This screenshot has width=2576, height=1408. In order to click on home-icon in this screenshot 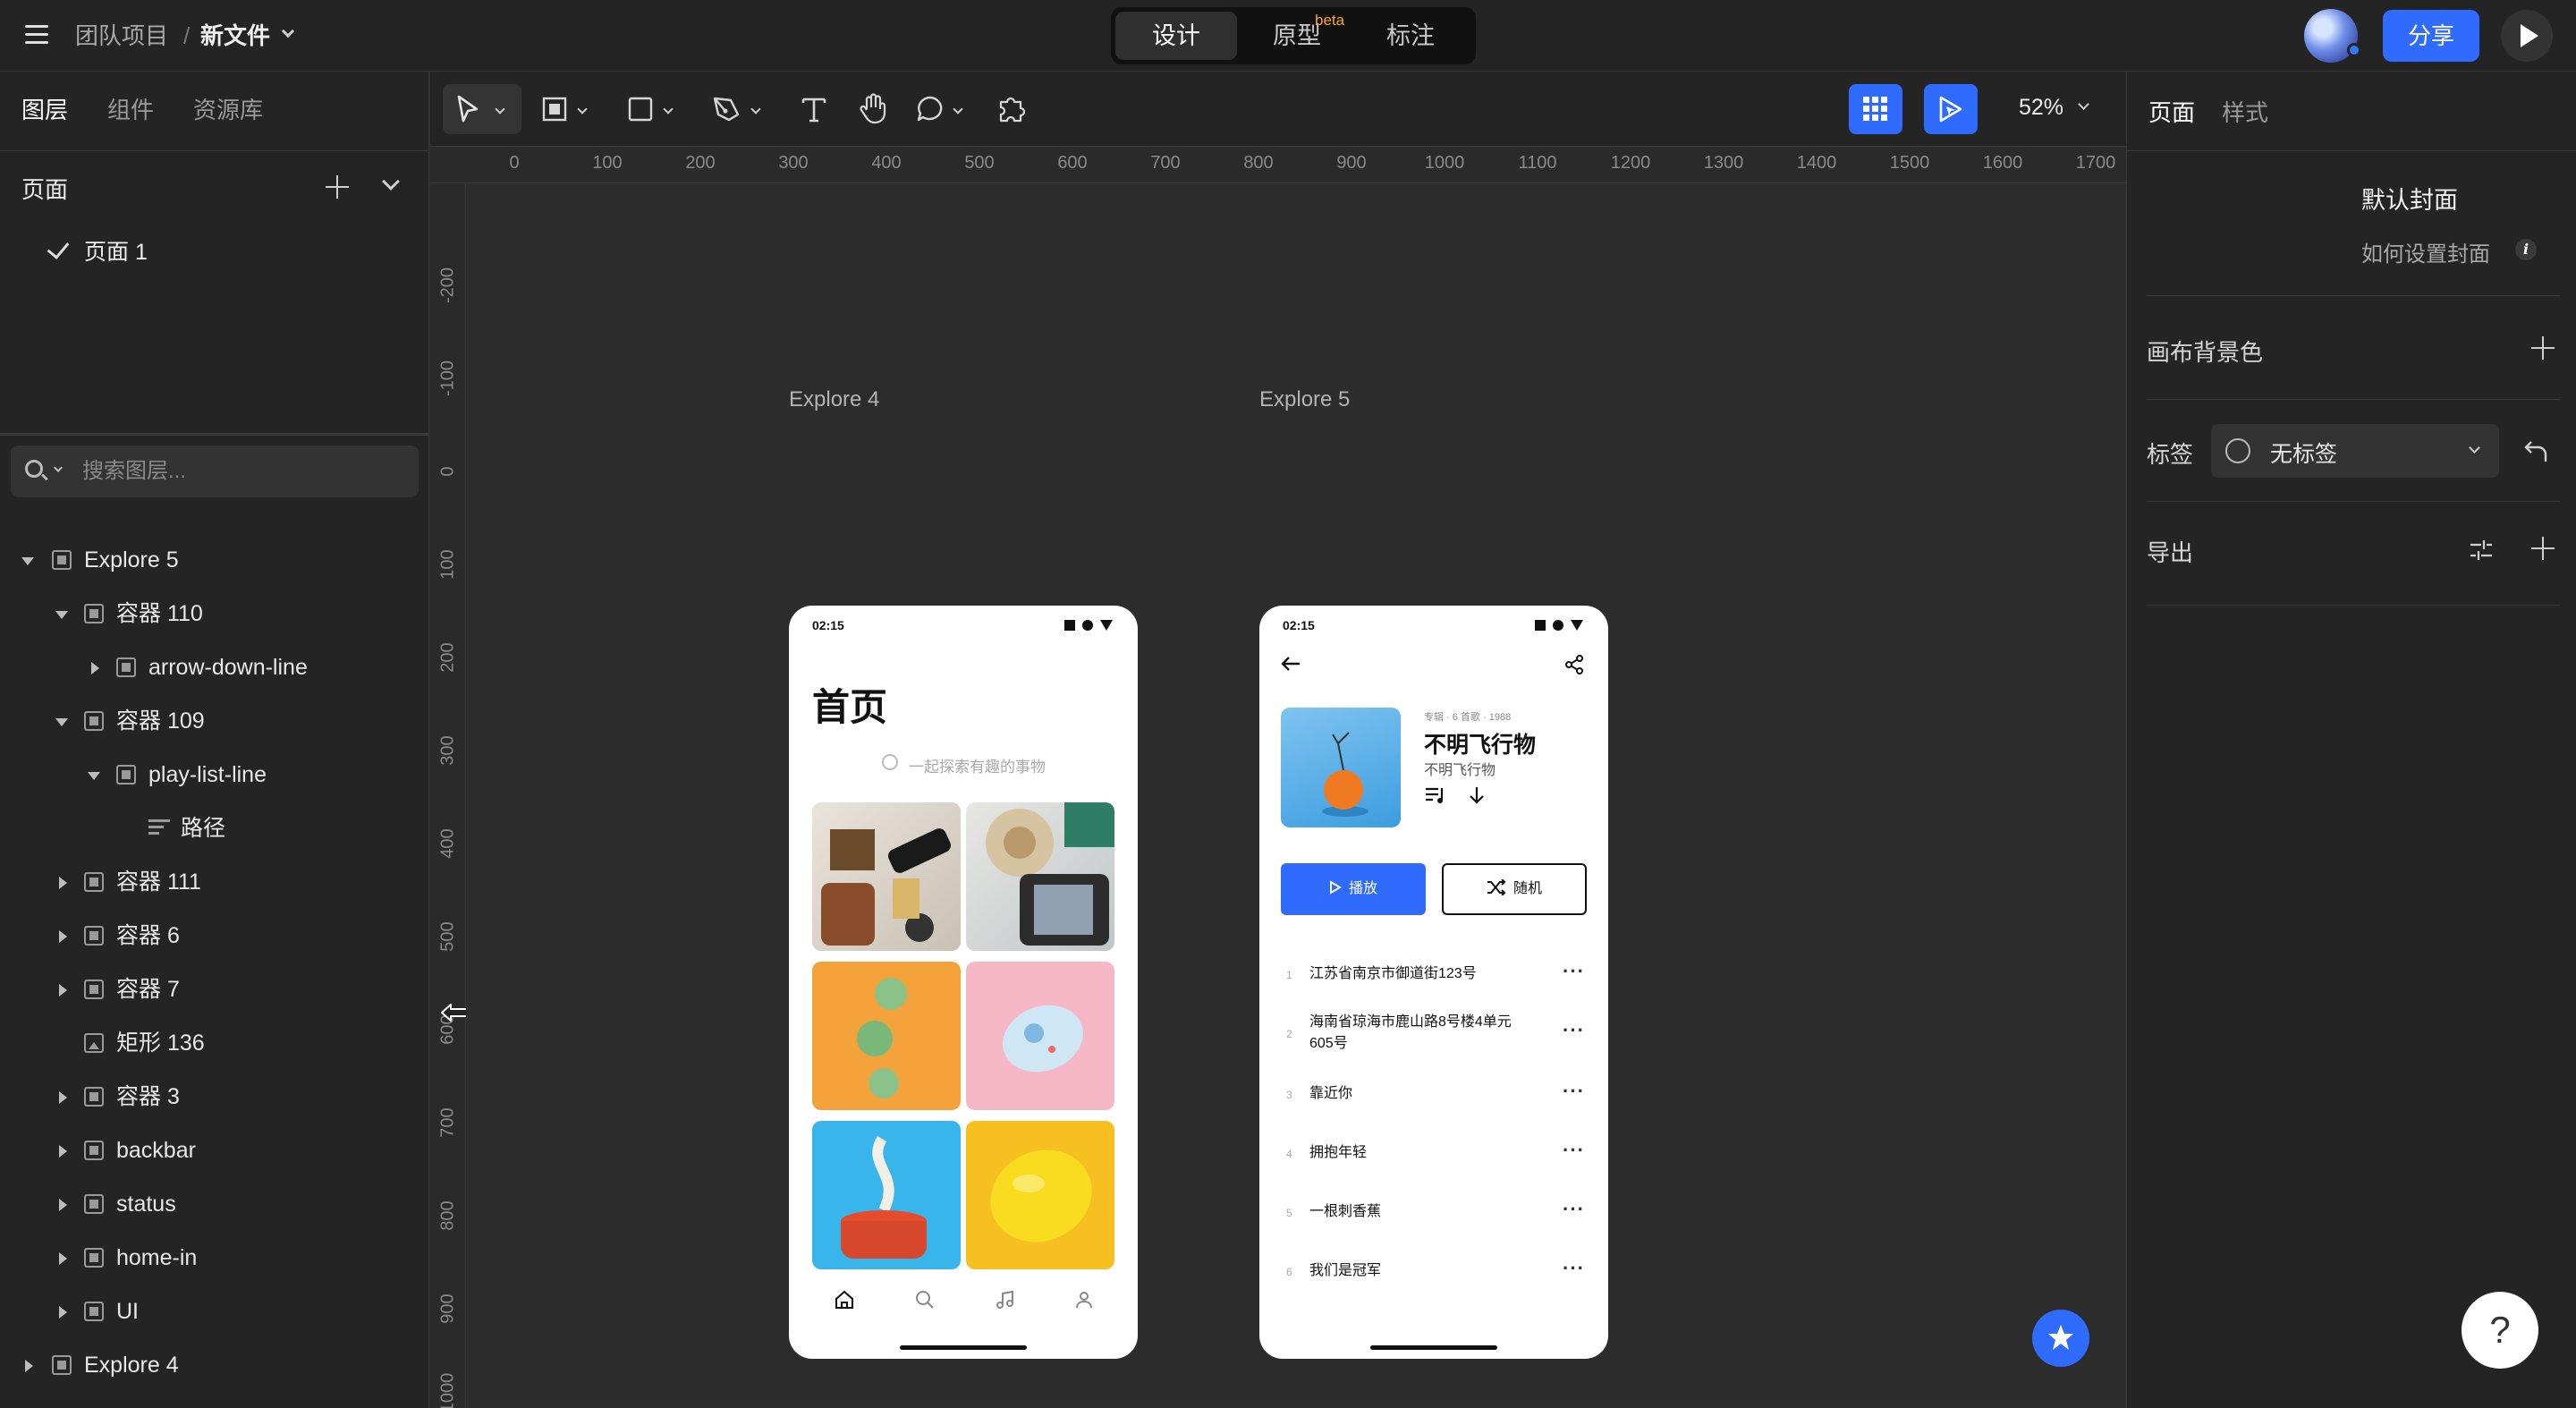, I will do `click(844, 1299)`.